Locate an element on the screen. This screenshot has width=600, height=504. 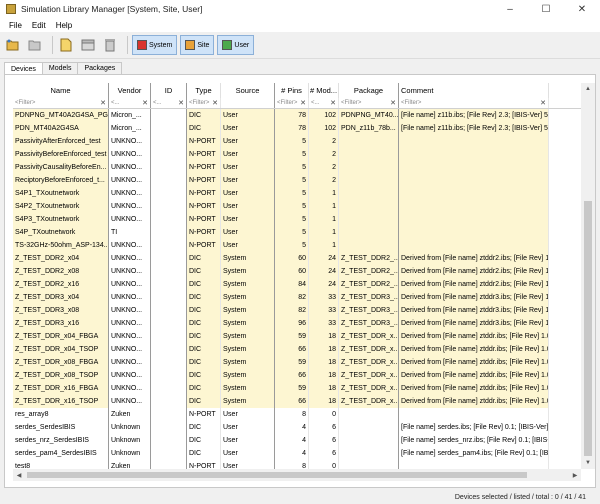
filter-cell-id: <... ✕ is located at coordinates (169, 103).